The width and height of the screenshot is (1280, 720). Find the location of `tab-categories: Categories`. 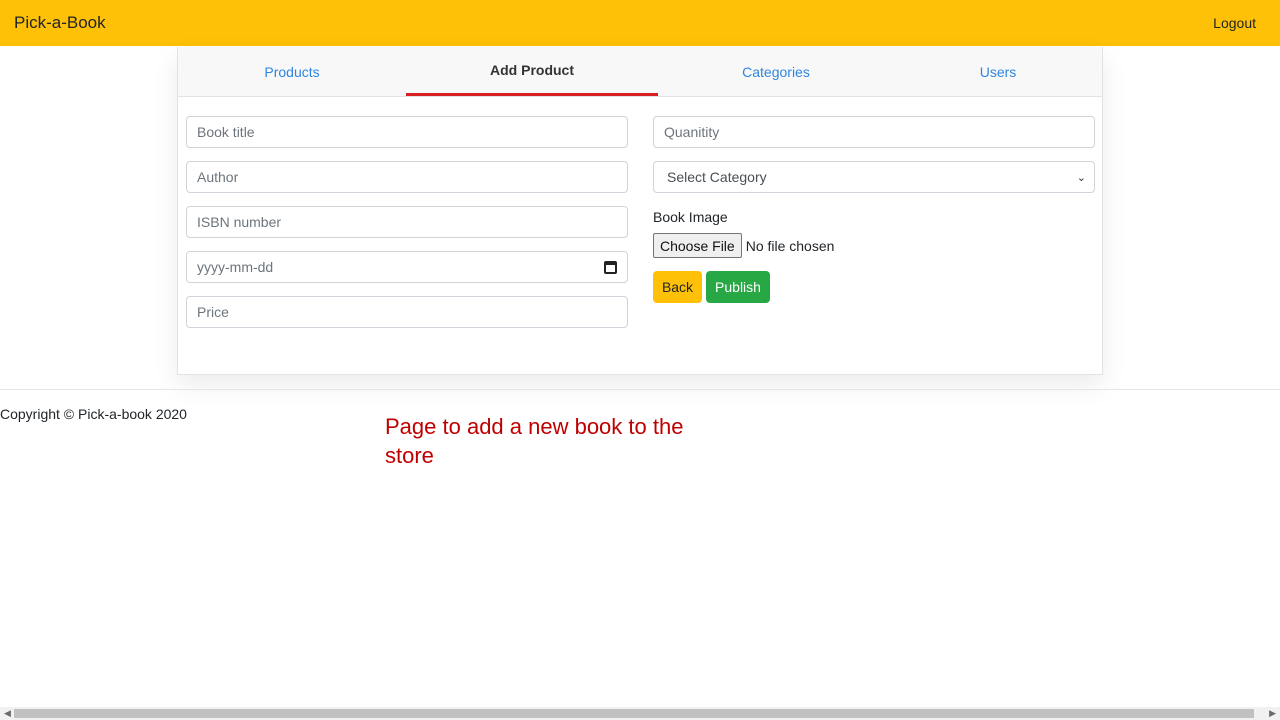

tab-categories: Categories is located at coordinates (776, 71).